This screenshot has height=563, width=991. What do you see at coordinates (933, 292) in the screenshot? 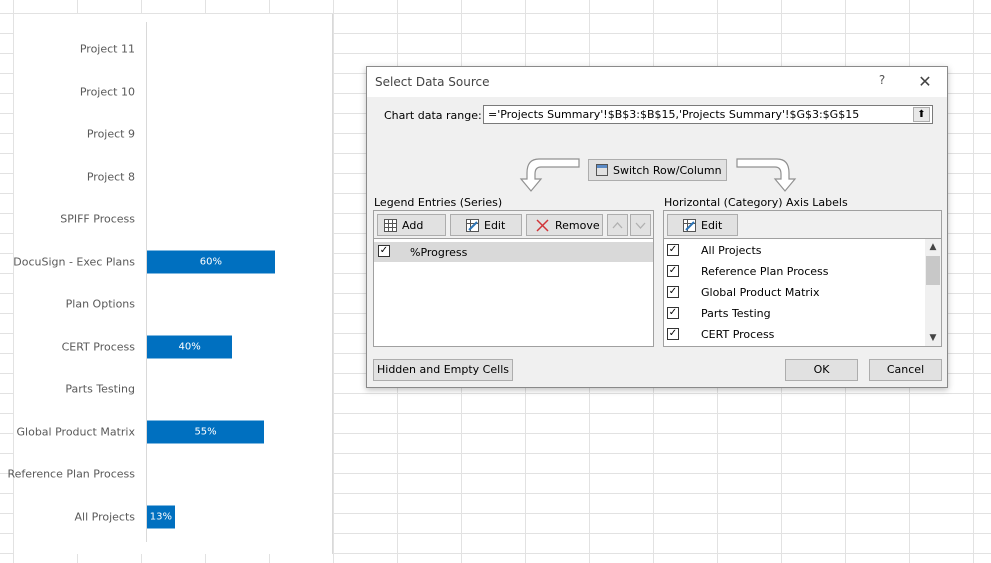
I see `axis-list-scrollbar: ▲ ▼` at bounding box center [933, 292].